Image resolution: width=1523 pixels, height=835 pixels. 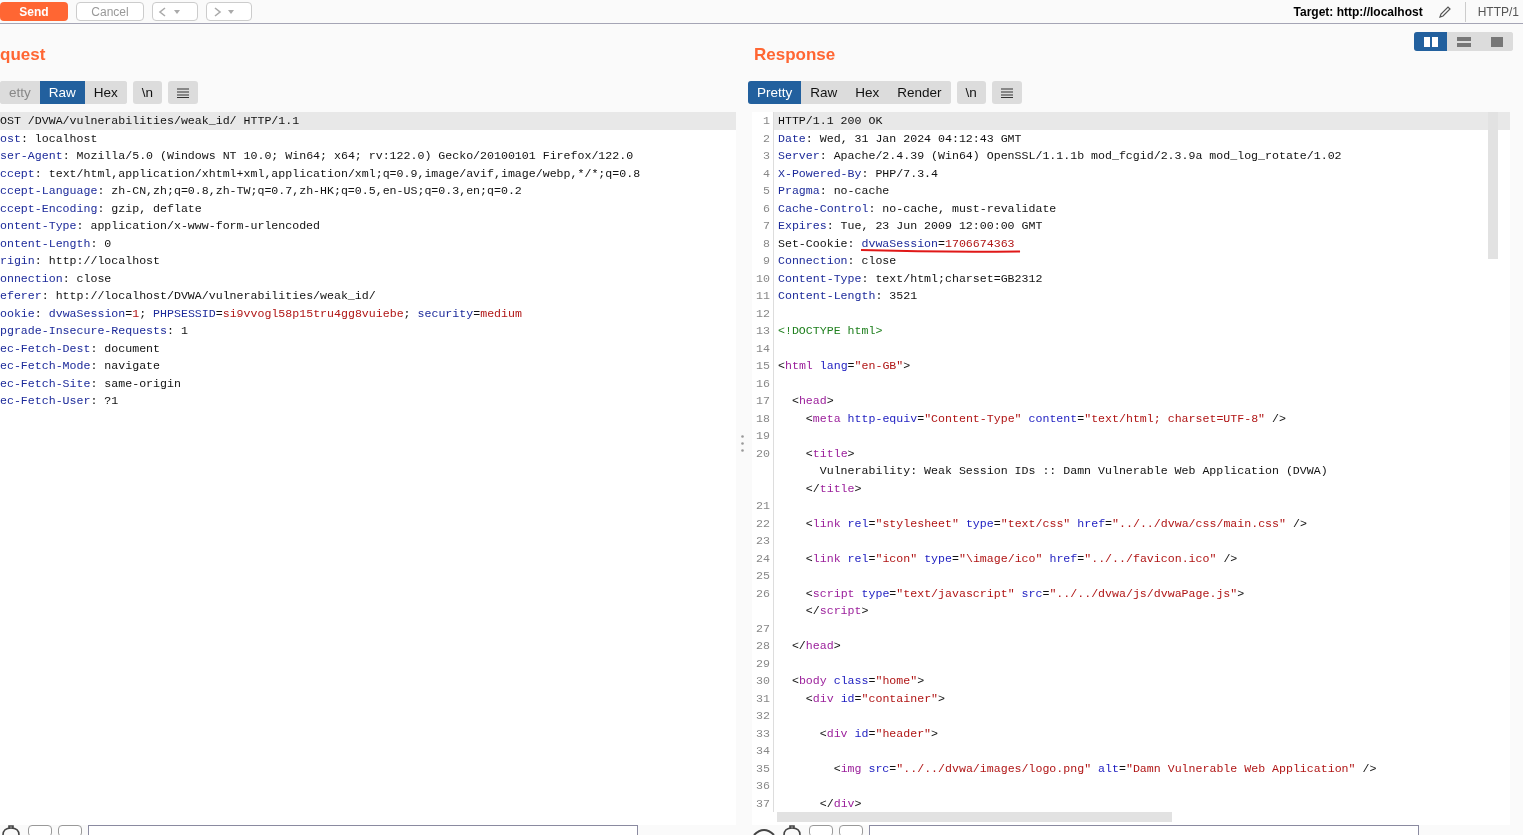 I want to click on code-line: <body class="home">, so click(x=857, y=681).